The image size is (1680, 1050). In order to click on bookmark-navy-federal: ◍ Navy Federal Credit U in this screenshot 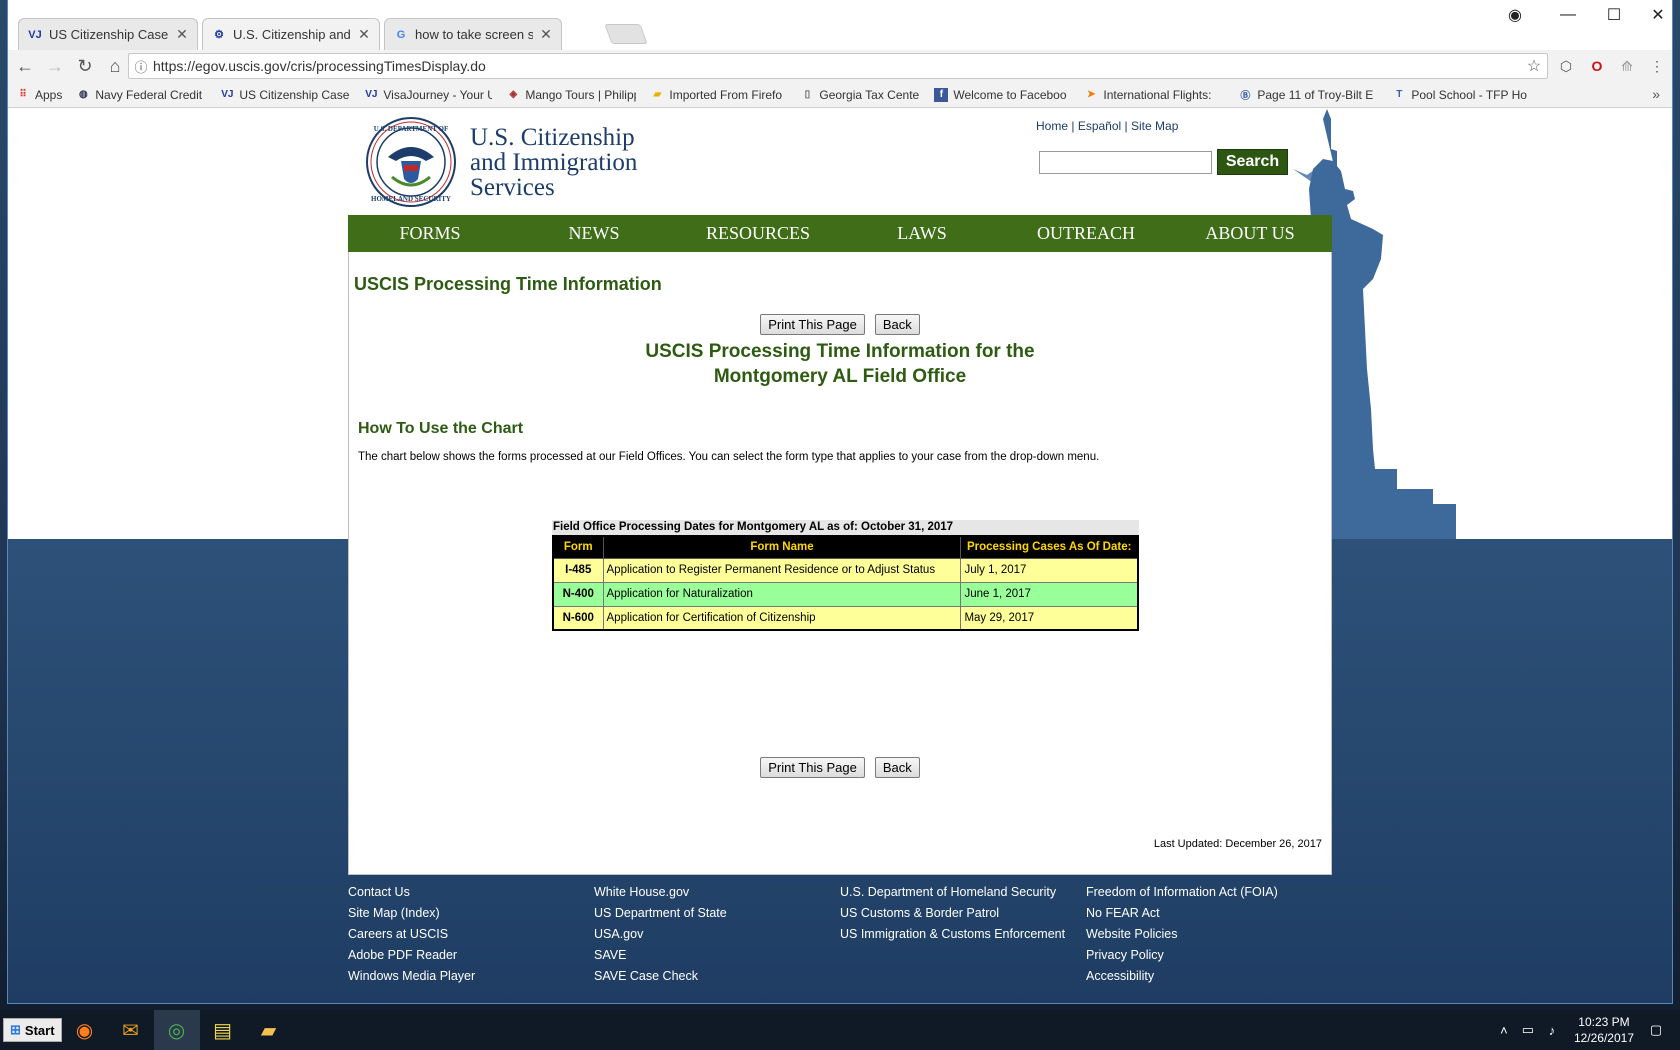, I will do `click(141, 95)`.